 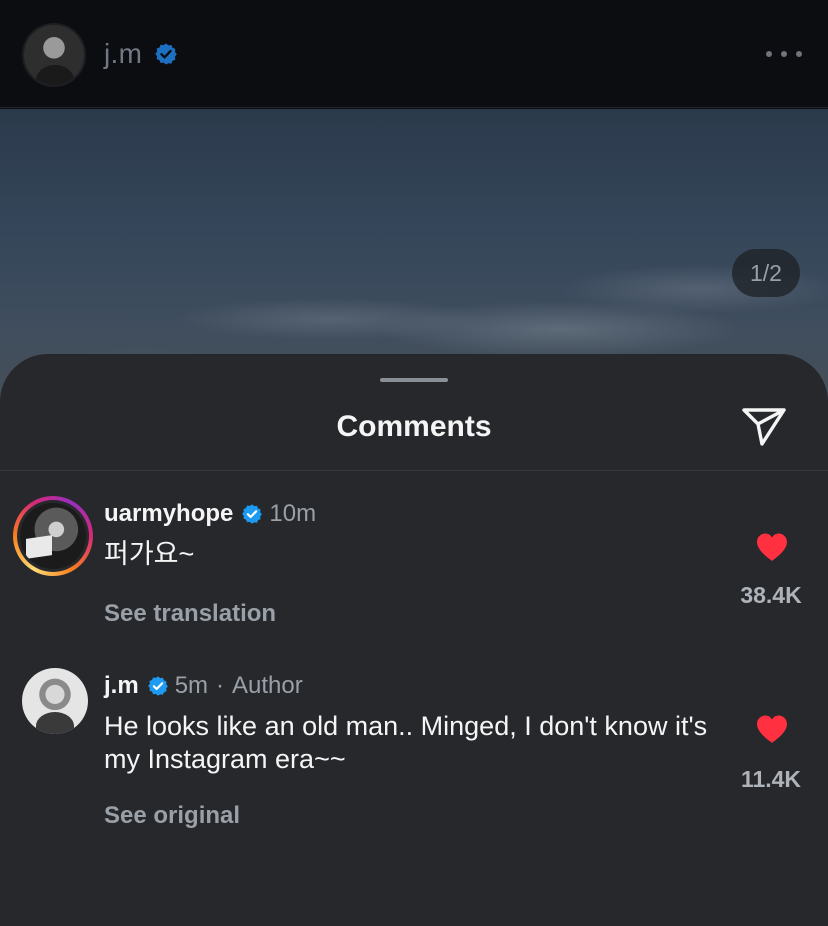 What do you see at coordinates (190, 614) in the screenshot?
I see `see-translation-link: See translation` at bounding box center [190, 614].